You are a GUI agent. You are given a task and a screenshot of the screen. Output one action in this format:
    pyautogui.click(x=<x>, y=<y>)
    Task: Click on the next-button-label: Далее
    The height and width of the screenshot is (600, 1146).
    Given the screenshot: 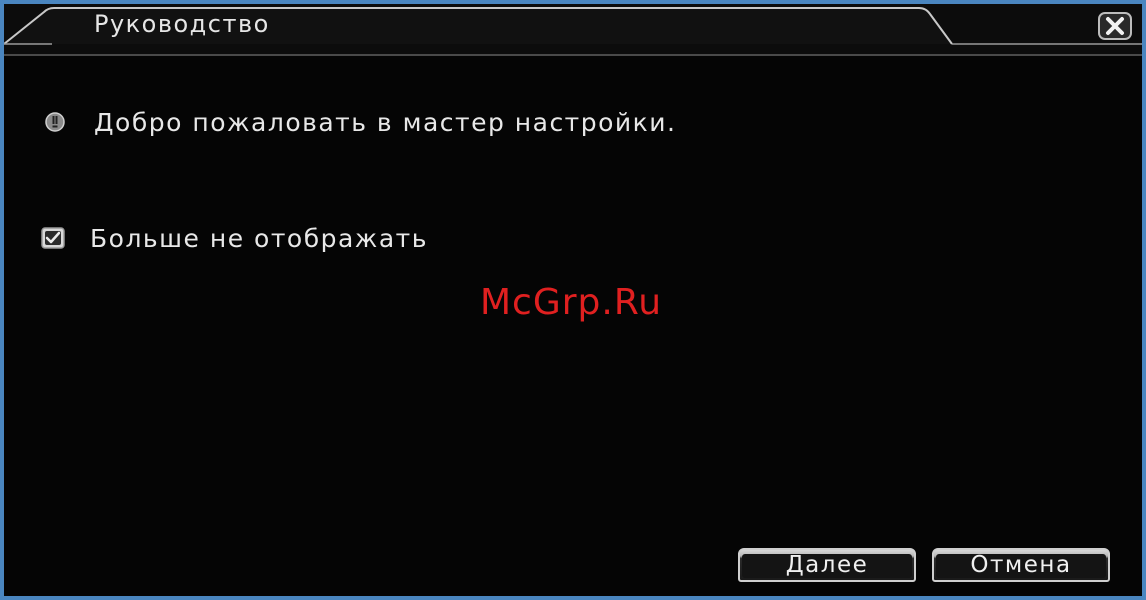 What is the action you would take?
    pyautogui.click(x=827, y=565)
    